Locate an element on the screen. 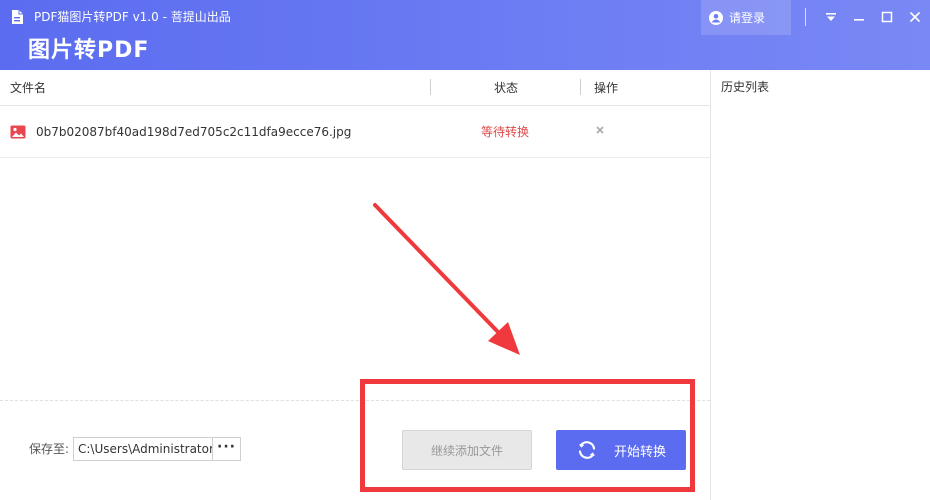 Image resolution: width=930 pixels, height=500 pixels. start-convert-button: 开始转换 is located at coordinates (621, 450).